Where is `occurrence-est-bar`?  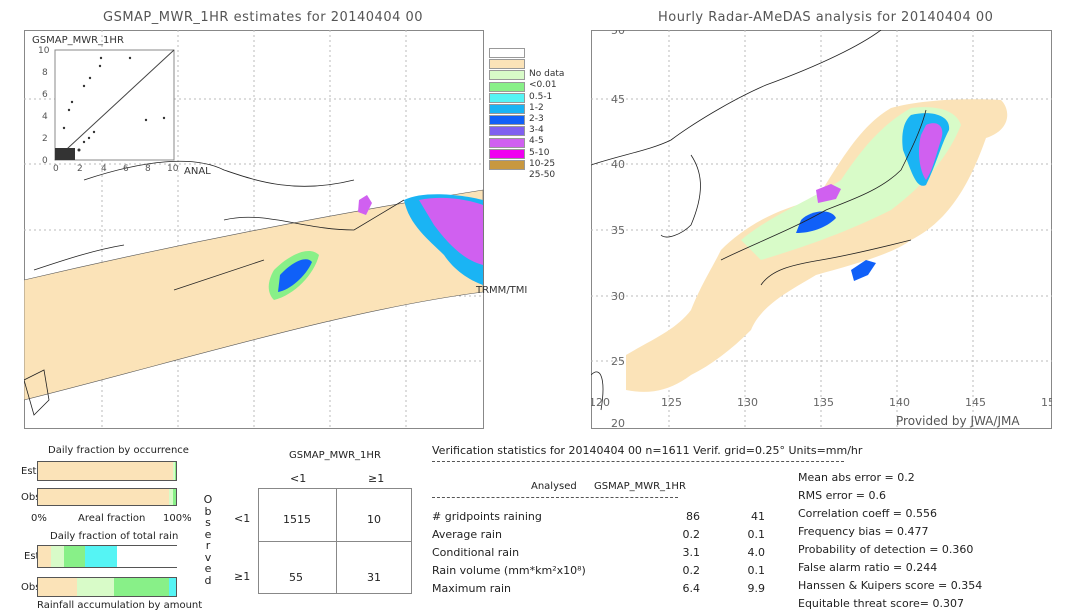 occurrence-est-bar is located at coordinates (107, 471).